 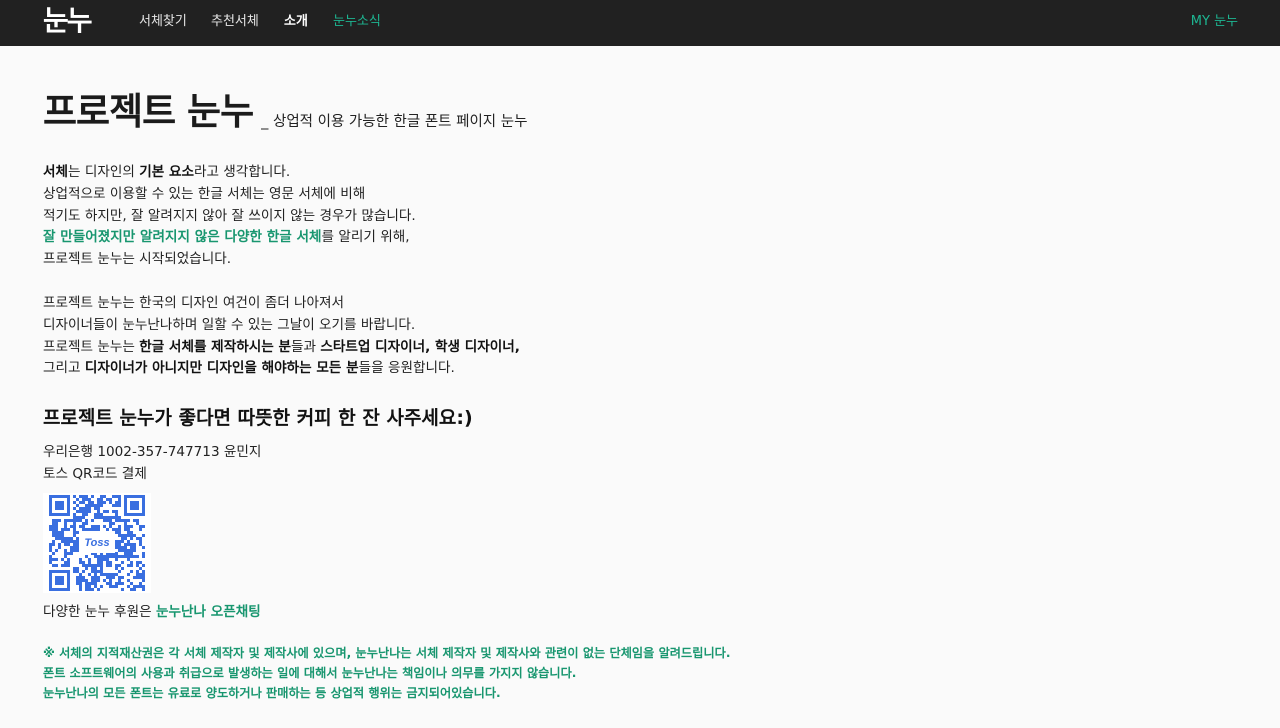 What do you see at coordinates (1214, 22) in the screenshot?
I see `nav-my-noonnu: MY 눈누` at bounding box center [1214, 22].